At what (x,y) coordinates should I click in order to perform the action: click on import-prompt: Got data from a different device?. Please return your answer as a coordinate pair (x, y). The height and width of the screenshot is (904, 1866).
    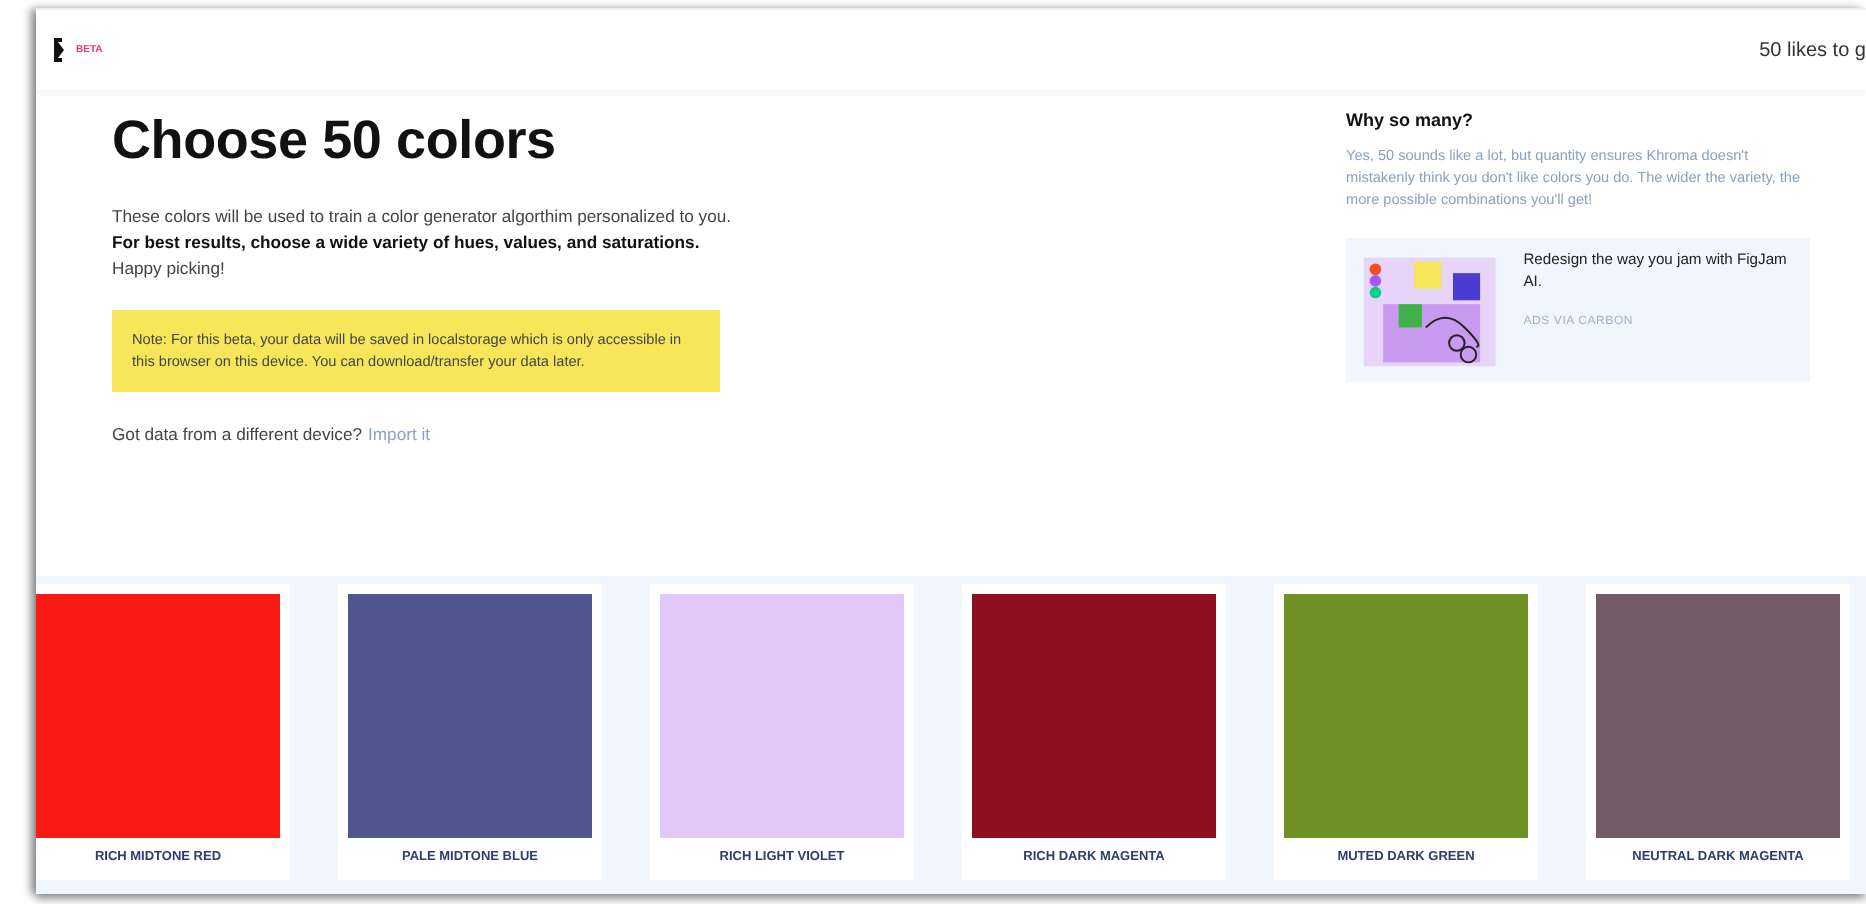
    Looking at the image, I should click on (237, 434).